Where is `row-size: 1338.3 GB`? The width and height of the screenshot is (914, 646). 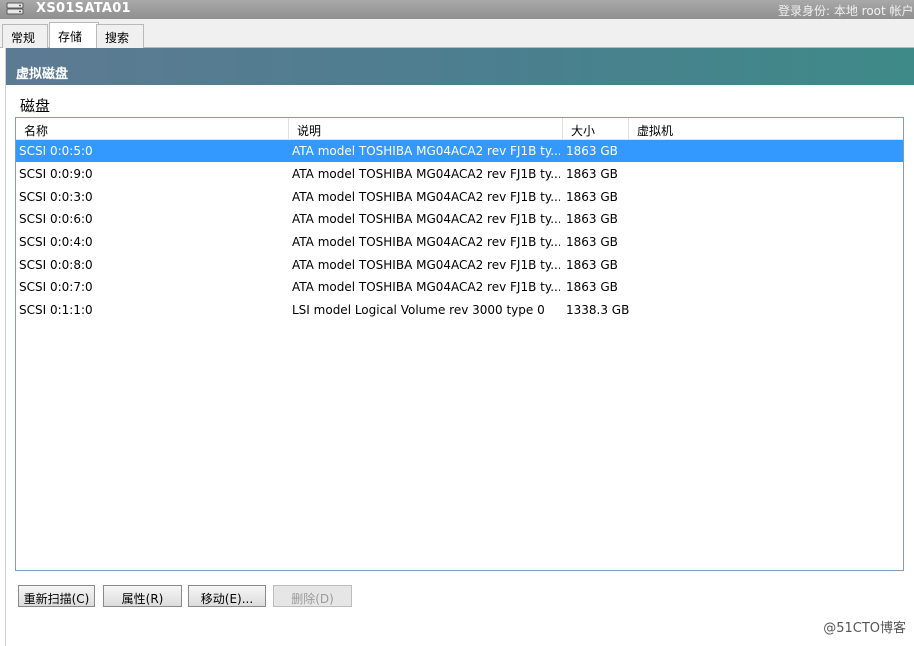 row-size: 1338.3 GB is located at coordinates (598, 310).